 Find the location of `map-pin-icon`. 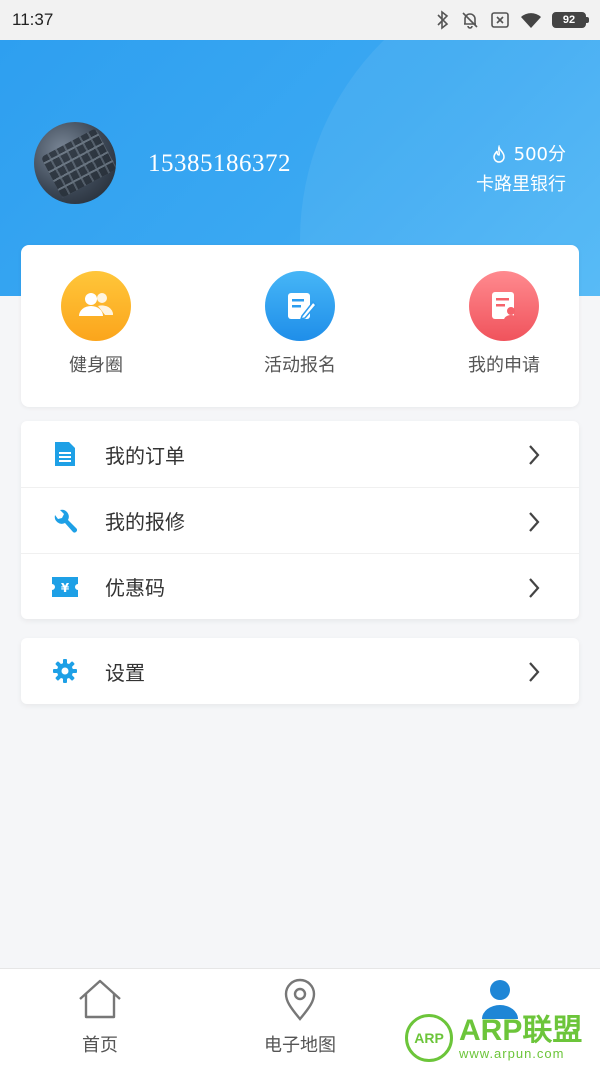

map-pin-icon is located at coordinates (300, 999).